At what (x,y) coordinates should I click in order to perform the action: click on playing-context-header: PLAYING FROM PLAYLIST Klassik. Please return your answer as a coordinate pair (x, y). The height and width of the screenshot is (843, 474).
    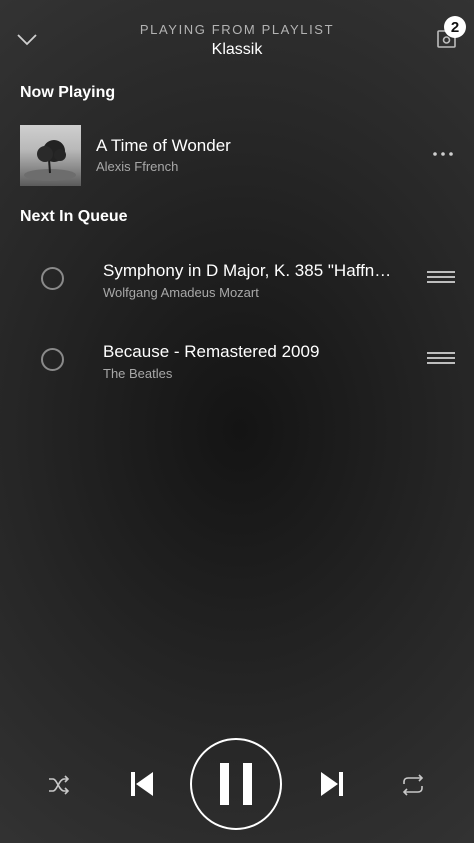
    Looking at the image, I should click on (237, 40).